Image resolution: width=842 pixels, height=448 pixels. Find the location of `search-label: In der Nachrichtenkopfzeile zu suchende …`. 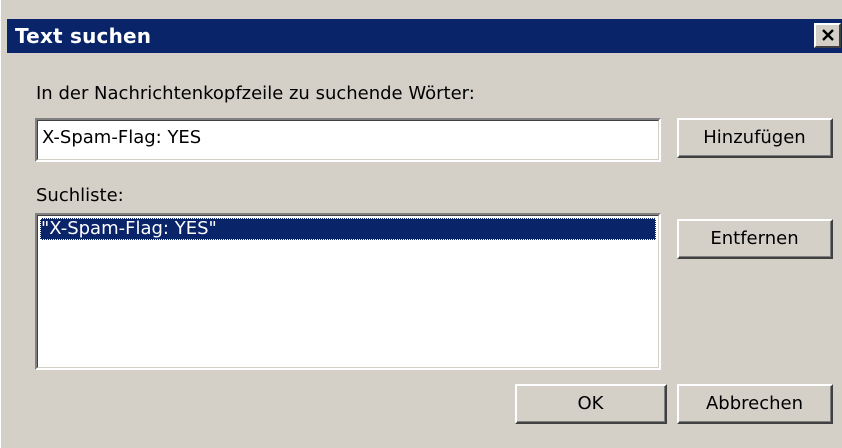

search-label: In der Nachrichtenkopfzeile zu suchende … is located at coordinates (255, 93).